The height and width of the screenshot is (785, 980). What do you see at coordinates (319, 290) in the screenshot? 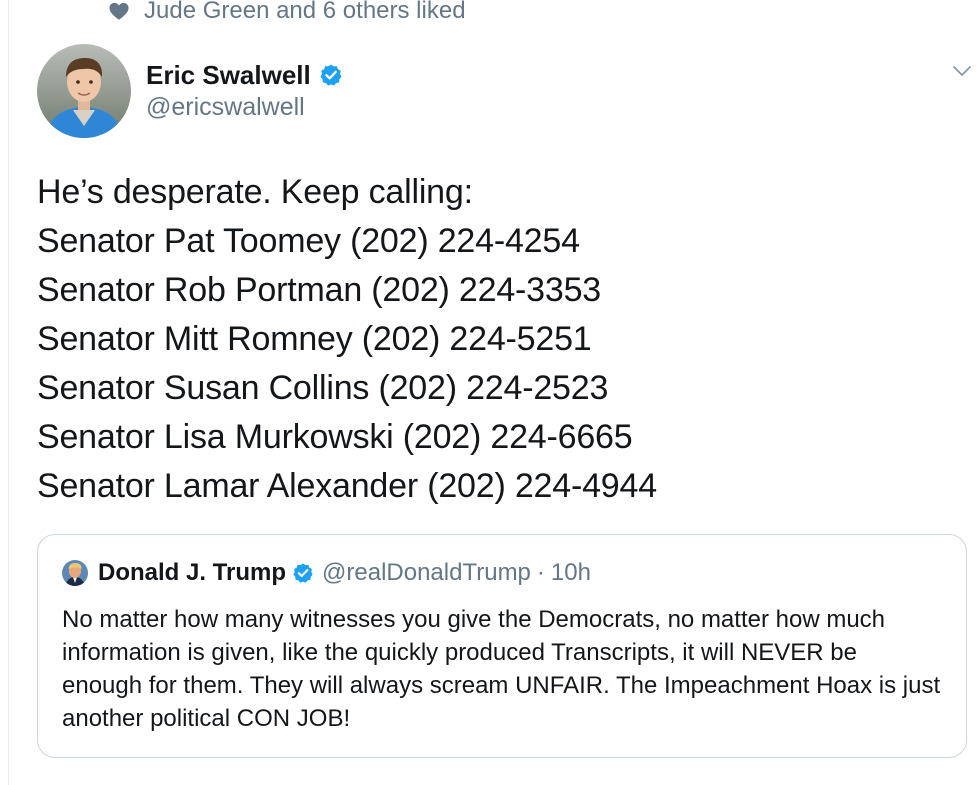
I see `tweet-text-line: Senator Rob Portman (202) 224-3353` at bounding box center [319, 290].